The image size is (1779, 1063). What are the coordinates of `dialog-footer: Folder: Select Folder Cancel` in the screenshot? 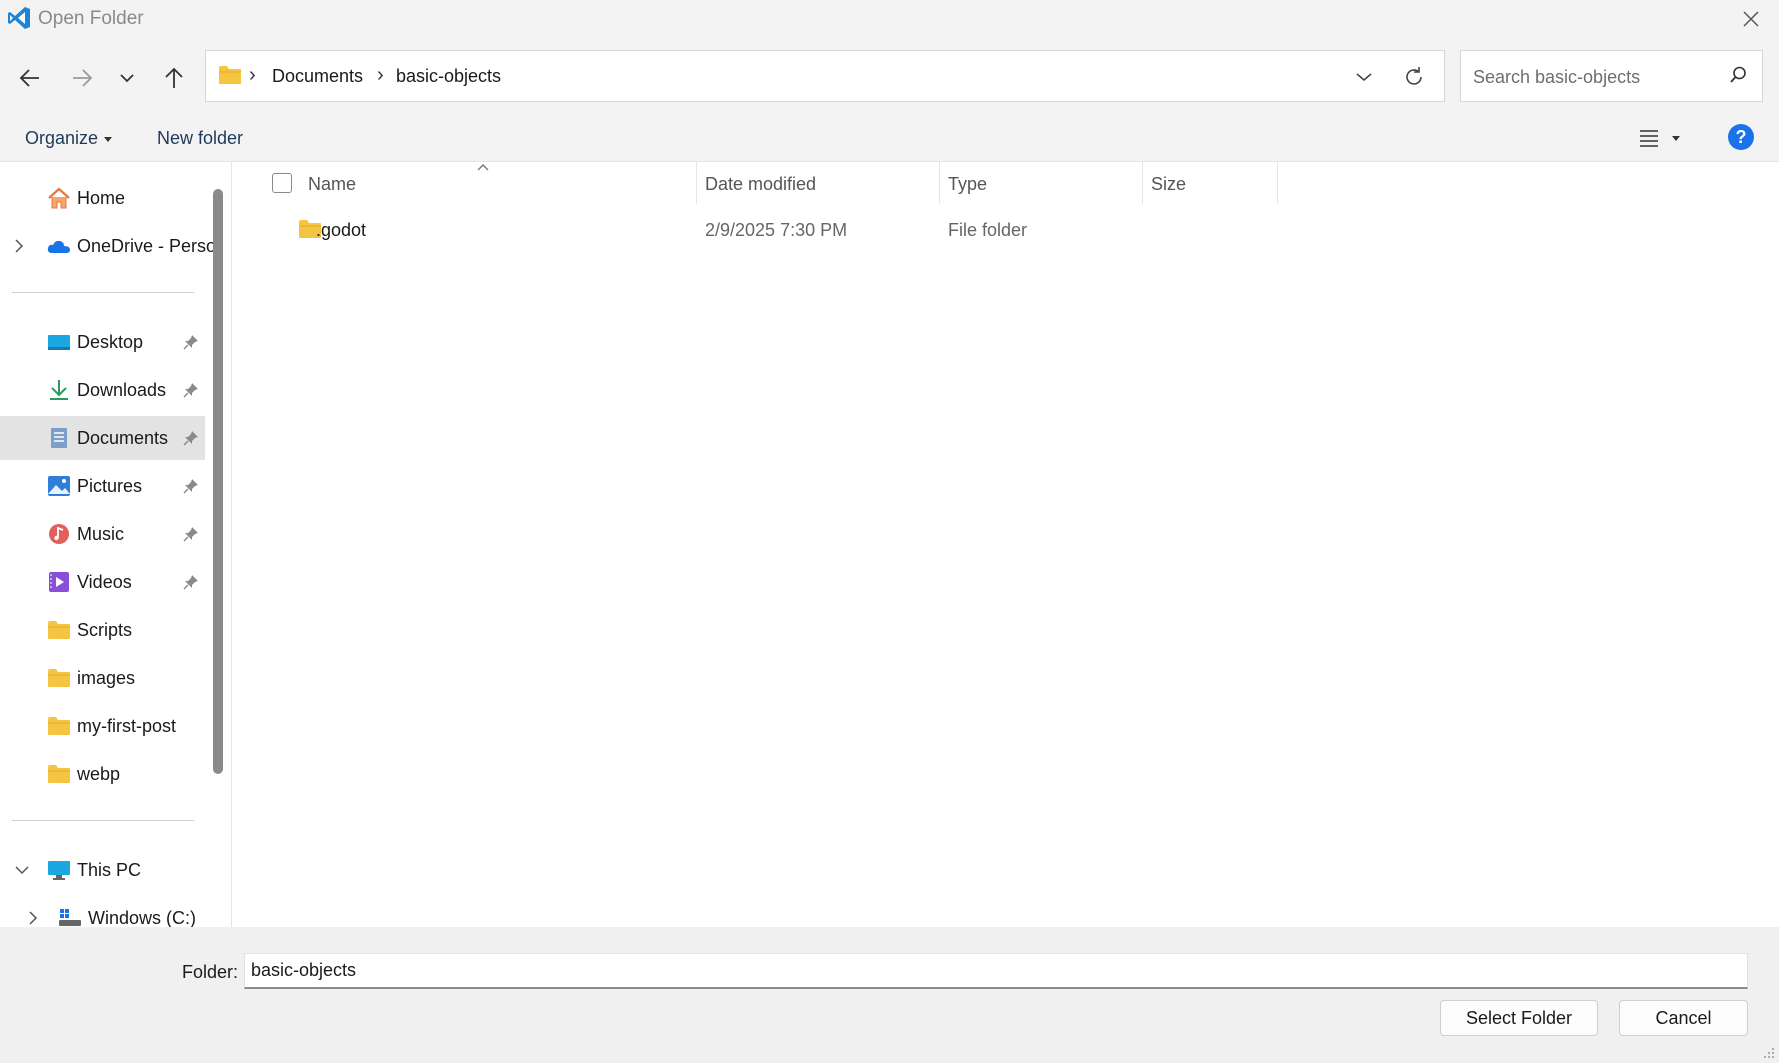 It's located at (889, 995).